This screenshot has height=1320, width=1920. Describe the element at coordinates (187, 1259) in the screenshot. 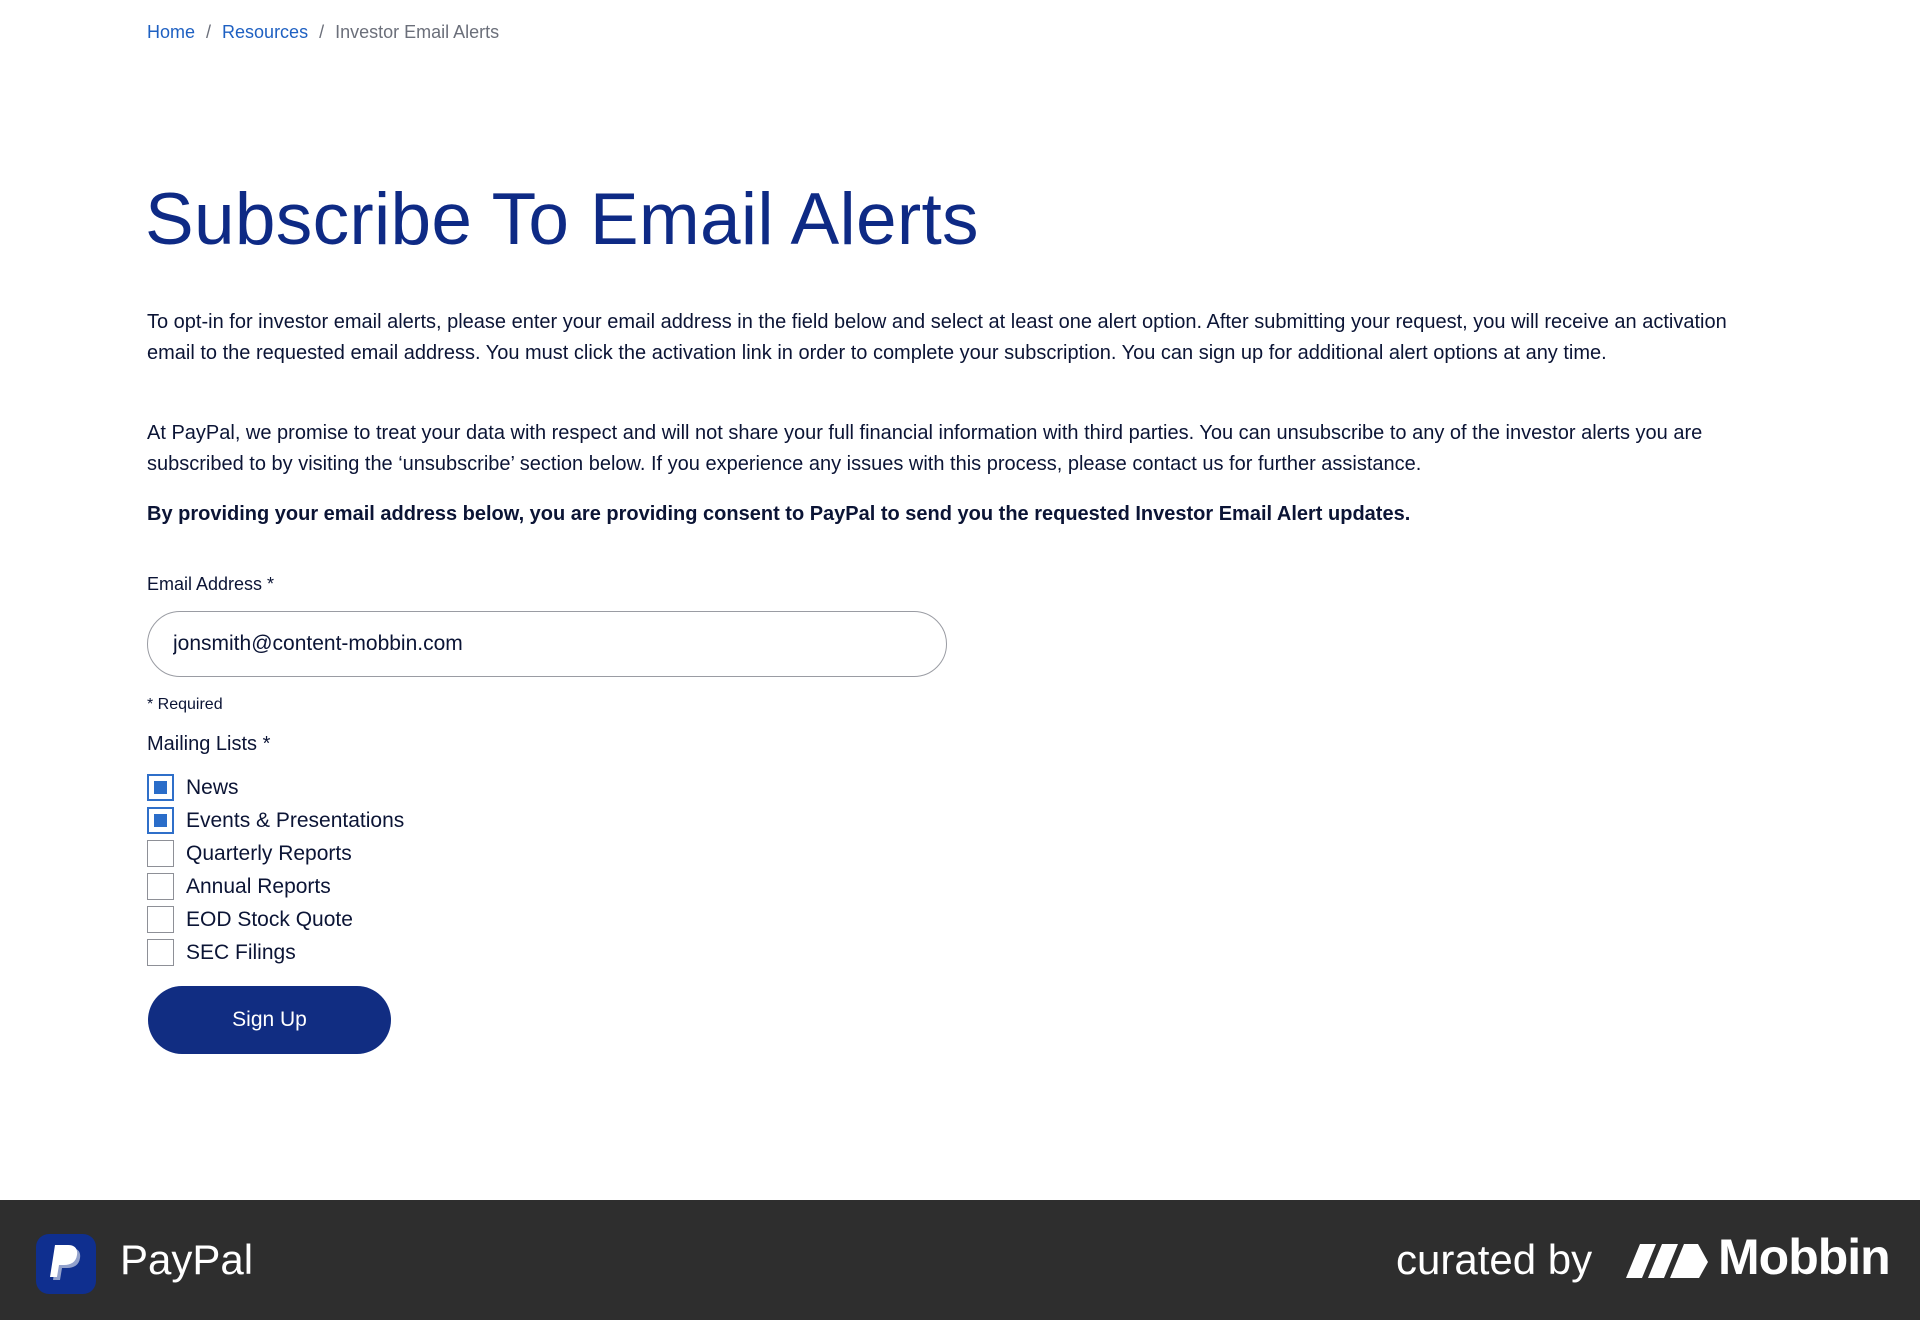

I see `app-name: PayPal` at that location.